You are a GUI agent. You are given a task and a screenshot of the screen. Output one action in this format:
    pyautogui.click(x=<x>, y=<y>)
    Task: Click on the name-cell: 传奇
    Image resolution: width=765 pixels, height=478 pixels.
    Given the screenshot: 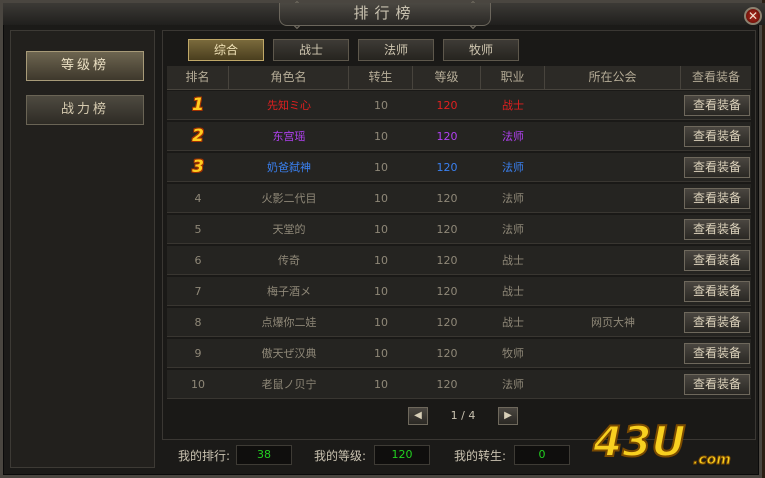 What is the action you would take?
    pyautogui.click(x=289, y=260)
    